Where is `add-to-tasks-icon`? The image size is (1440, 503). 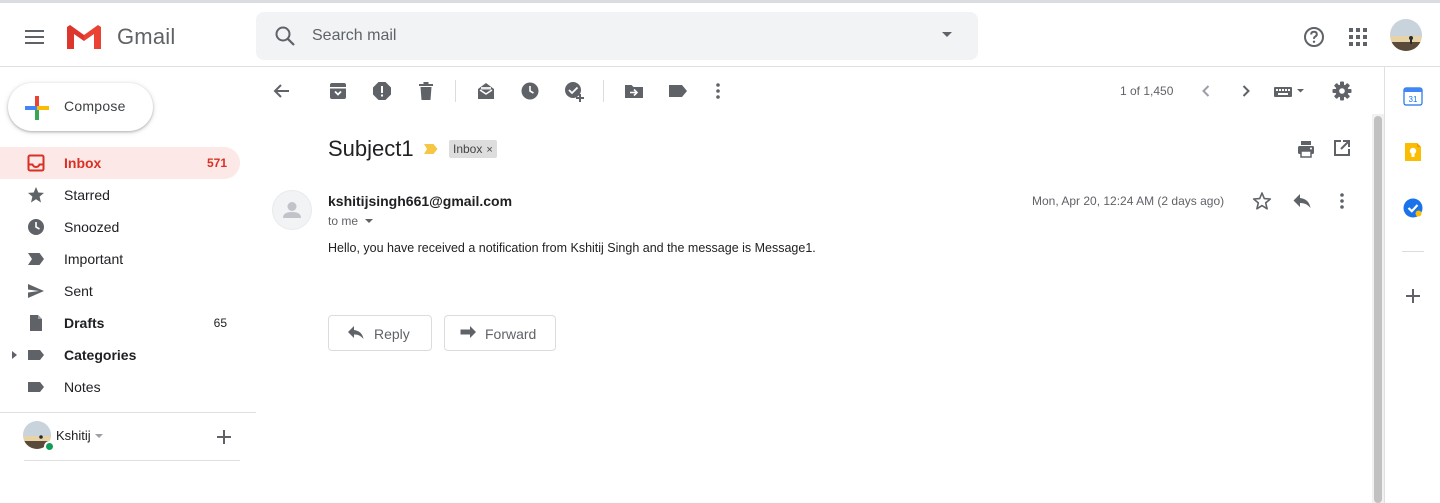
add-to-tasks-icon is located at coordinates (575, 92).